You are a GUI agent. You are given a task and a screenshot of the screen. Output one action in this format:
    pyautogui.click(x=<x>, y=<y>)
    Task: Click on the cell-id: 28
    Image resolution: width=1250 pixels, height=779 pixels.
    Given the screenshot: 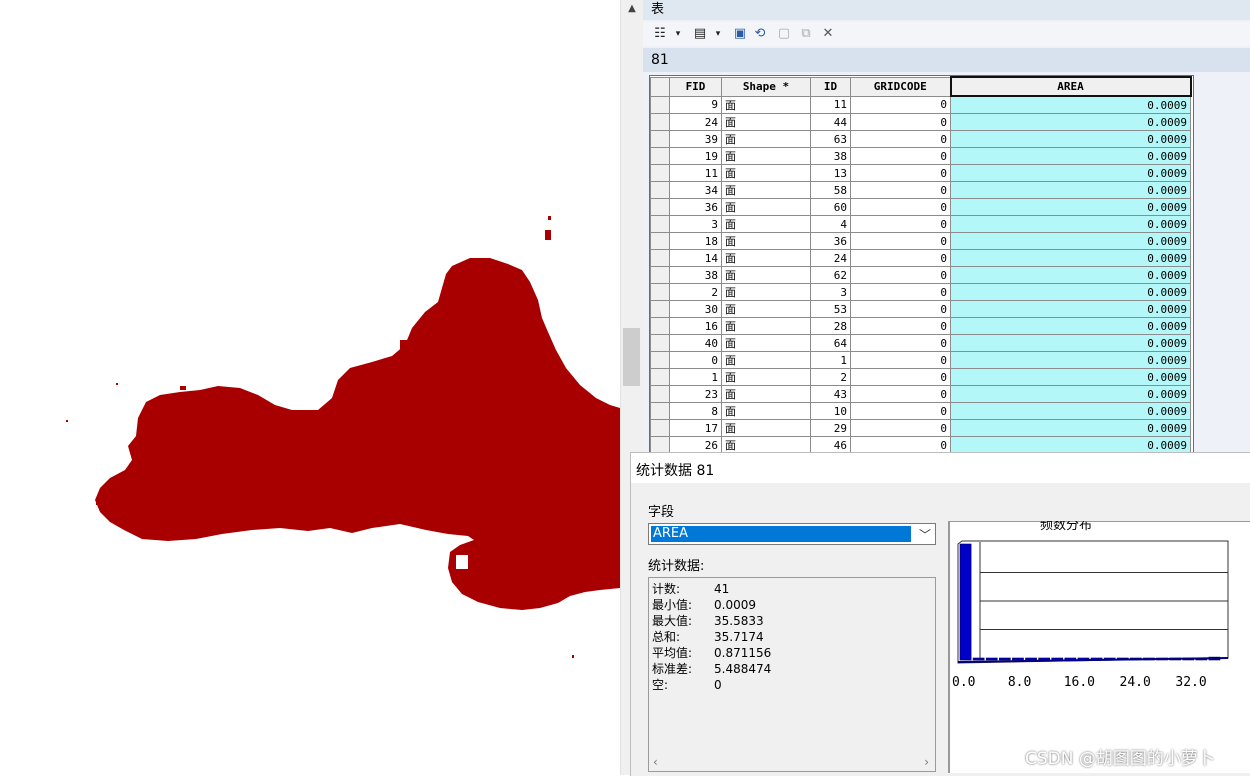 What is the action you would take?
    pyautogui.click(x=830, y=326)
    